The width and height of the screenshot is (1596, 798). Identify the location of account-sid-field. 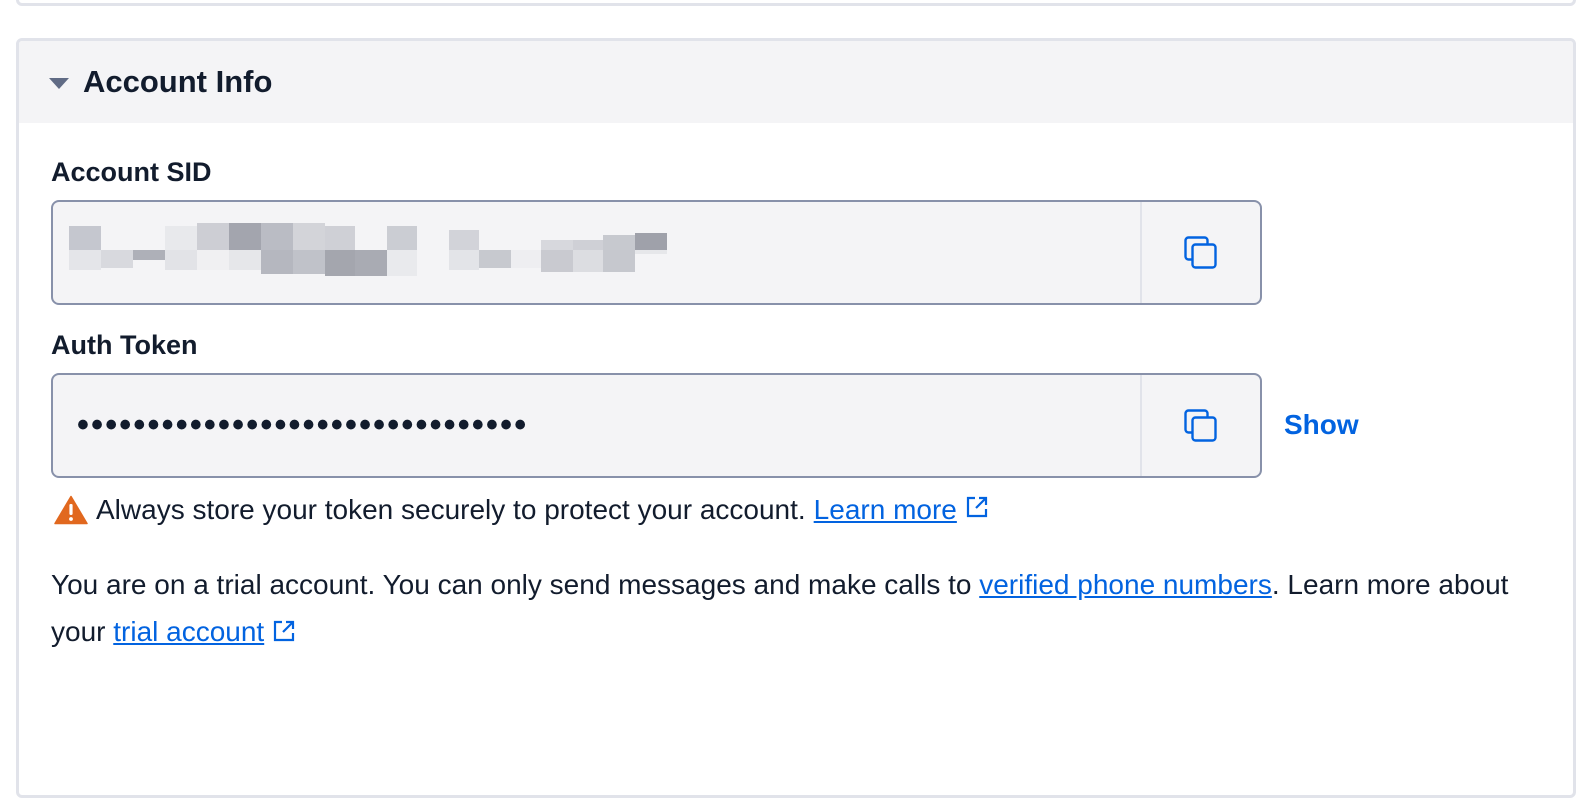
(656, 252).